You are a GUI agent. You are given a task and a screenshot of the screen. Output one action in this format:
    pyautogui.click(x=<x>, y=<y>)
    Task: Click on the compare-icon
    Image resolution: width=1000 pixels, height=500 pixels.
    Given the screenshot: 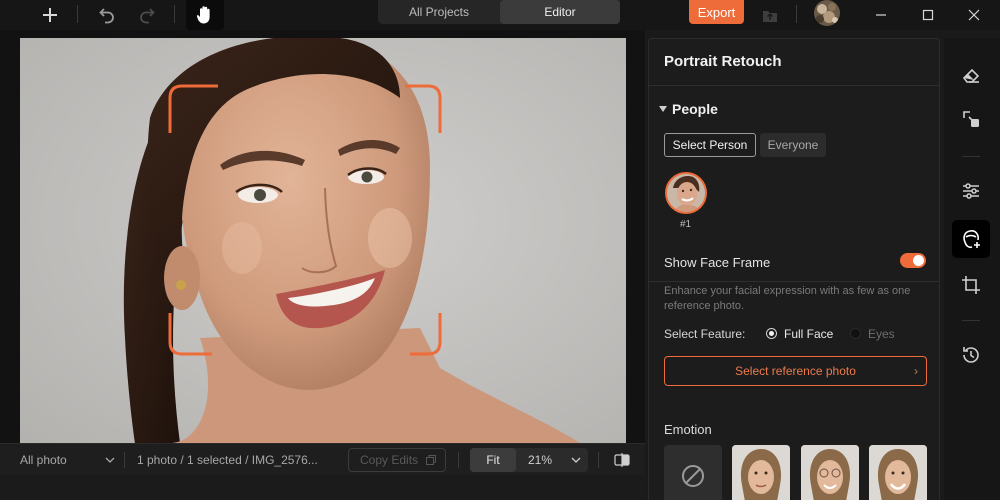 What is the action you would take?
    pyautogui.click(x=622, y=460)
    